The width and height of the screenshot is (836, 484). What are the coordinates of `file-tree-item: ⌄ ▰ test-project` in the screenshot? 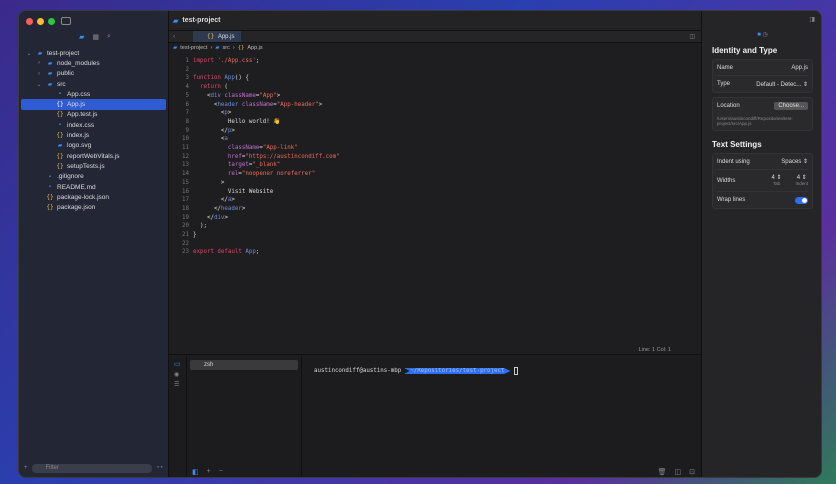 It's located at (93, 53).